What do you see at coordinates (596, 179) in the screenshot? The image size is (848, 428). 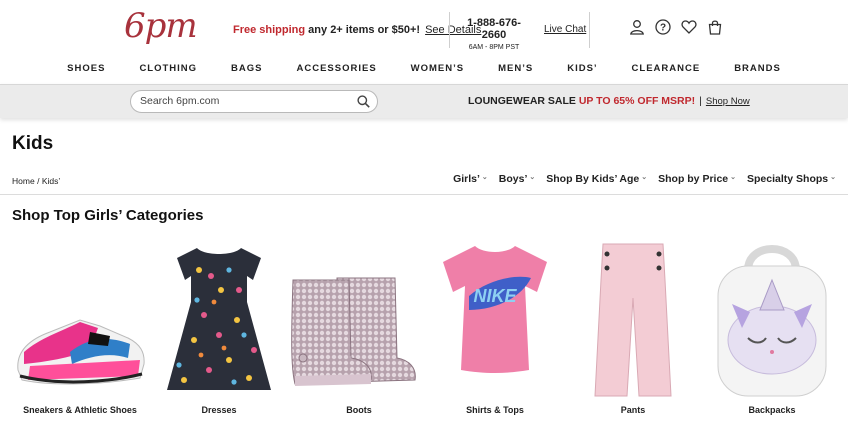 I see `filter-kids-age: Shop By Kids’ Age` at bounding box center [596, 179].